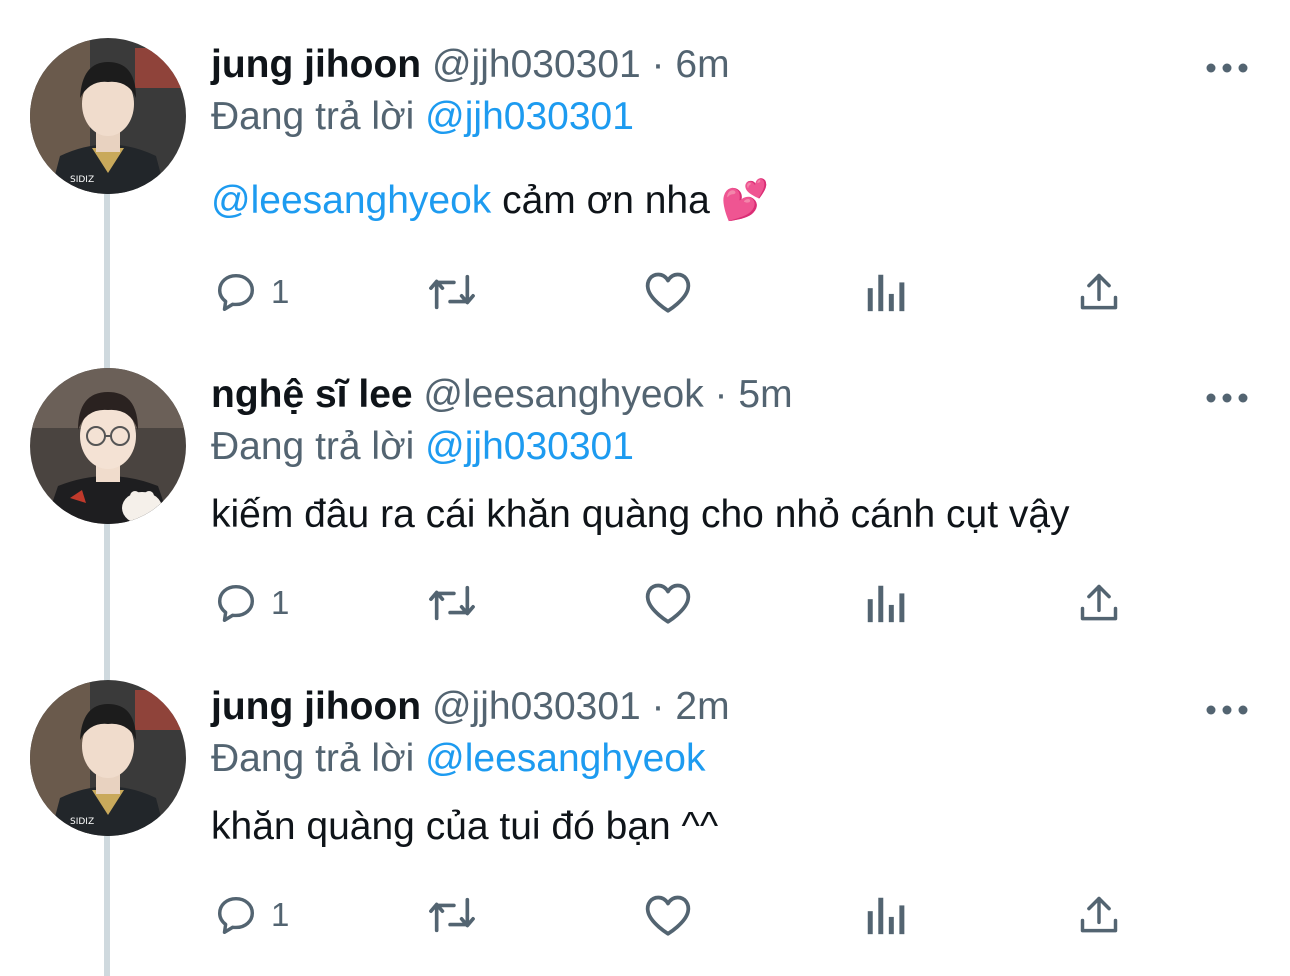 The width and height of the screenshot is (1290, 976). Describe the element at coordinates (565, 758) in the screenshot. I see `replying-to-mention: @leesanghyeok` at that location.